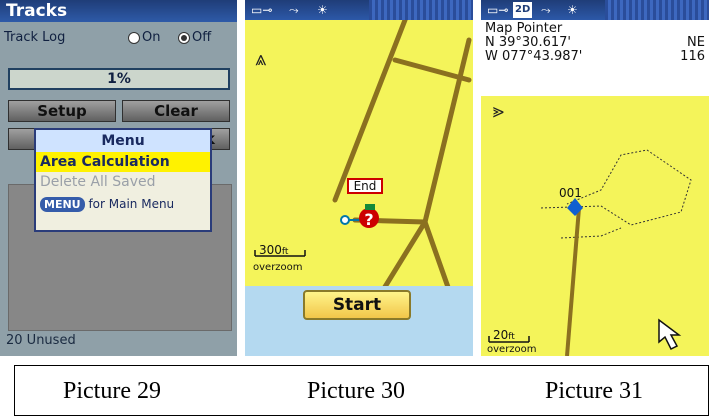  Describe the element at coordinates (594, 391) in the screenshot. I see `caption-picture-31: Picture 31` at that location.